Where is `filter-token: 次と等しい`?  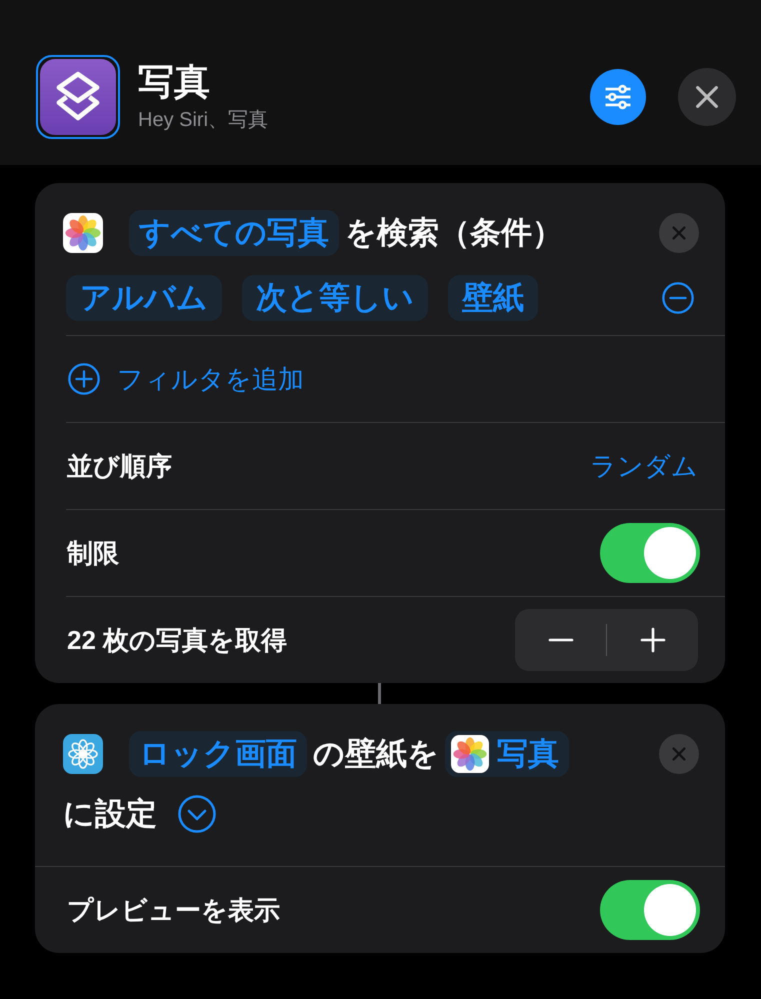
filter-token: 次と等しい is located at coordinates (335, 298).